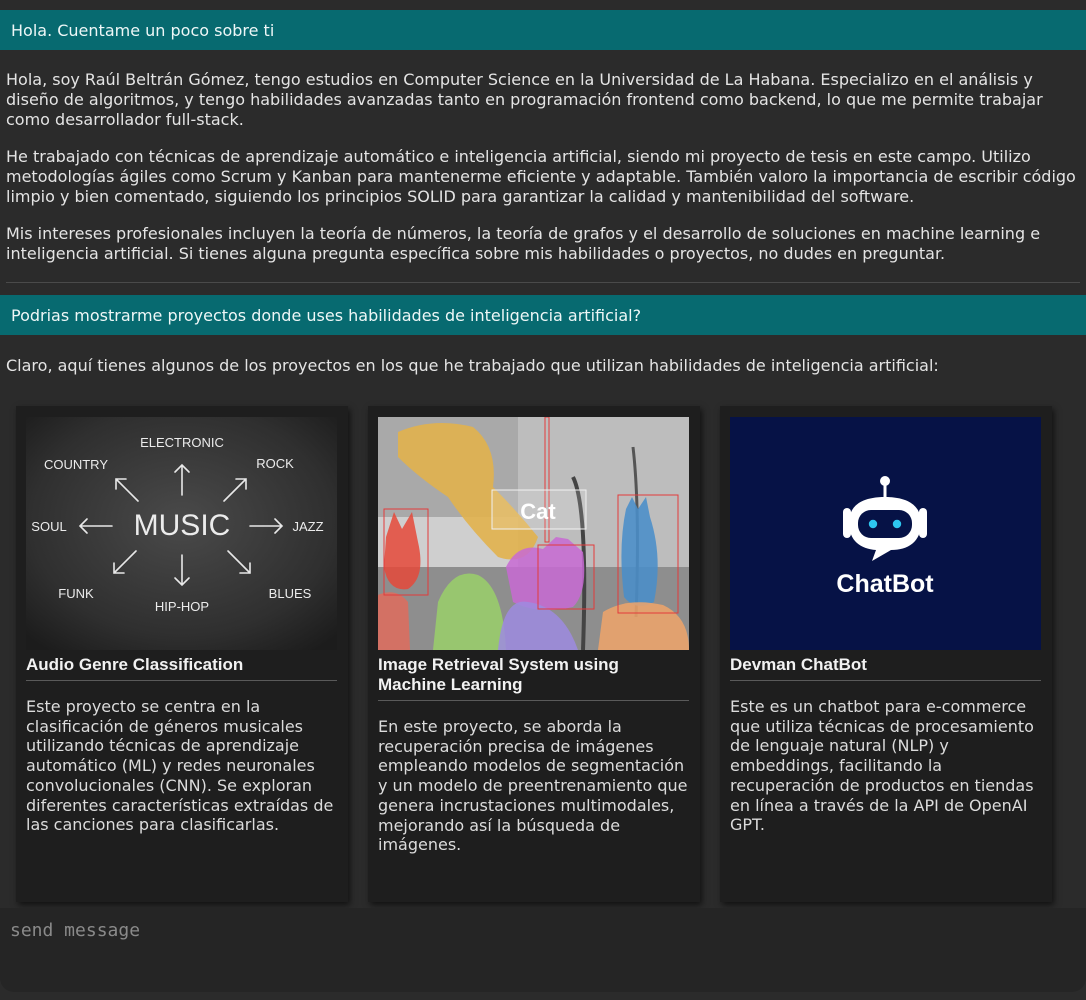 The image size is (1086, 1000). Describe the element at coordinates (76, 464) in the screenshot. I see `chalk-genre-country: COUNTRY` at that location.